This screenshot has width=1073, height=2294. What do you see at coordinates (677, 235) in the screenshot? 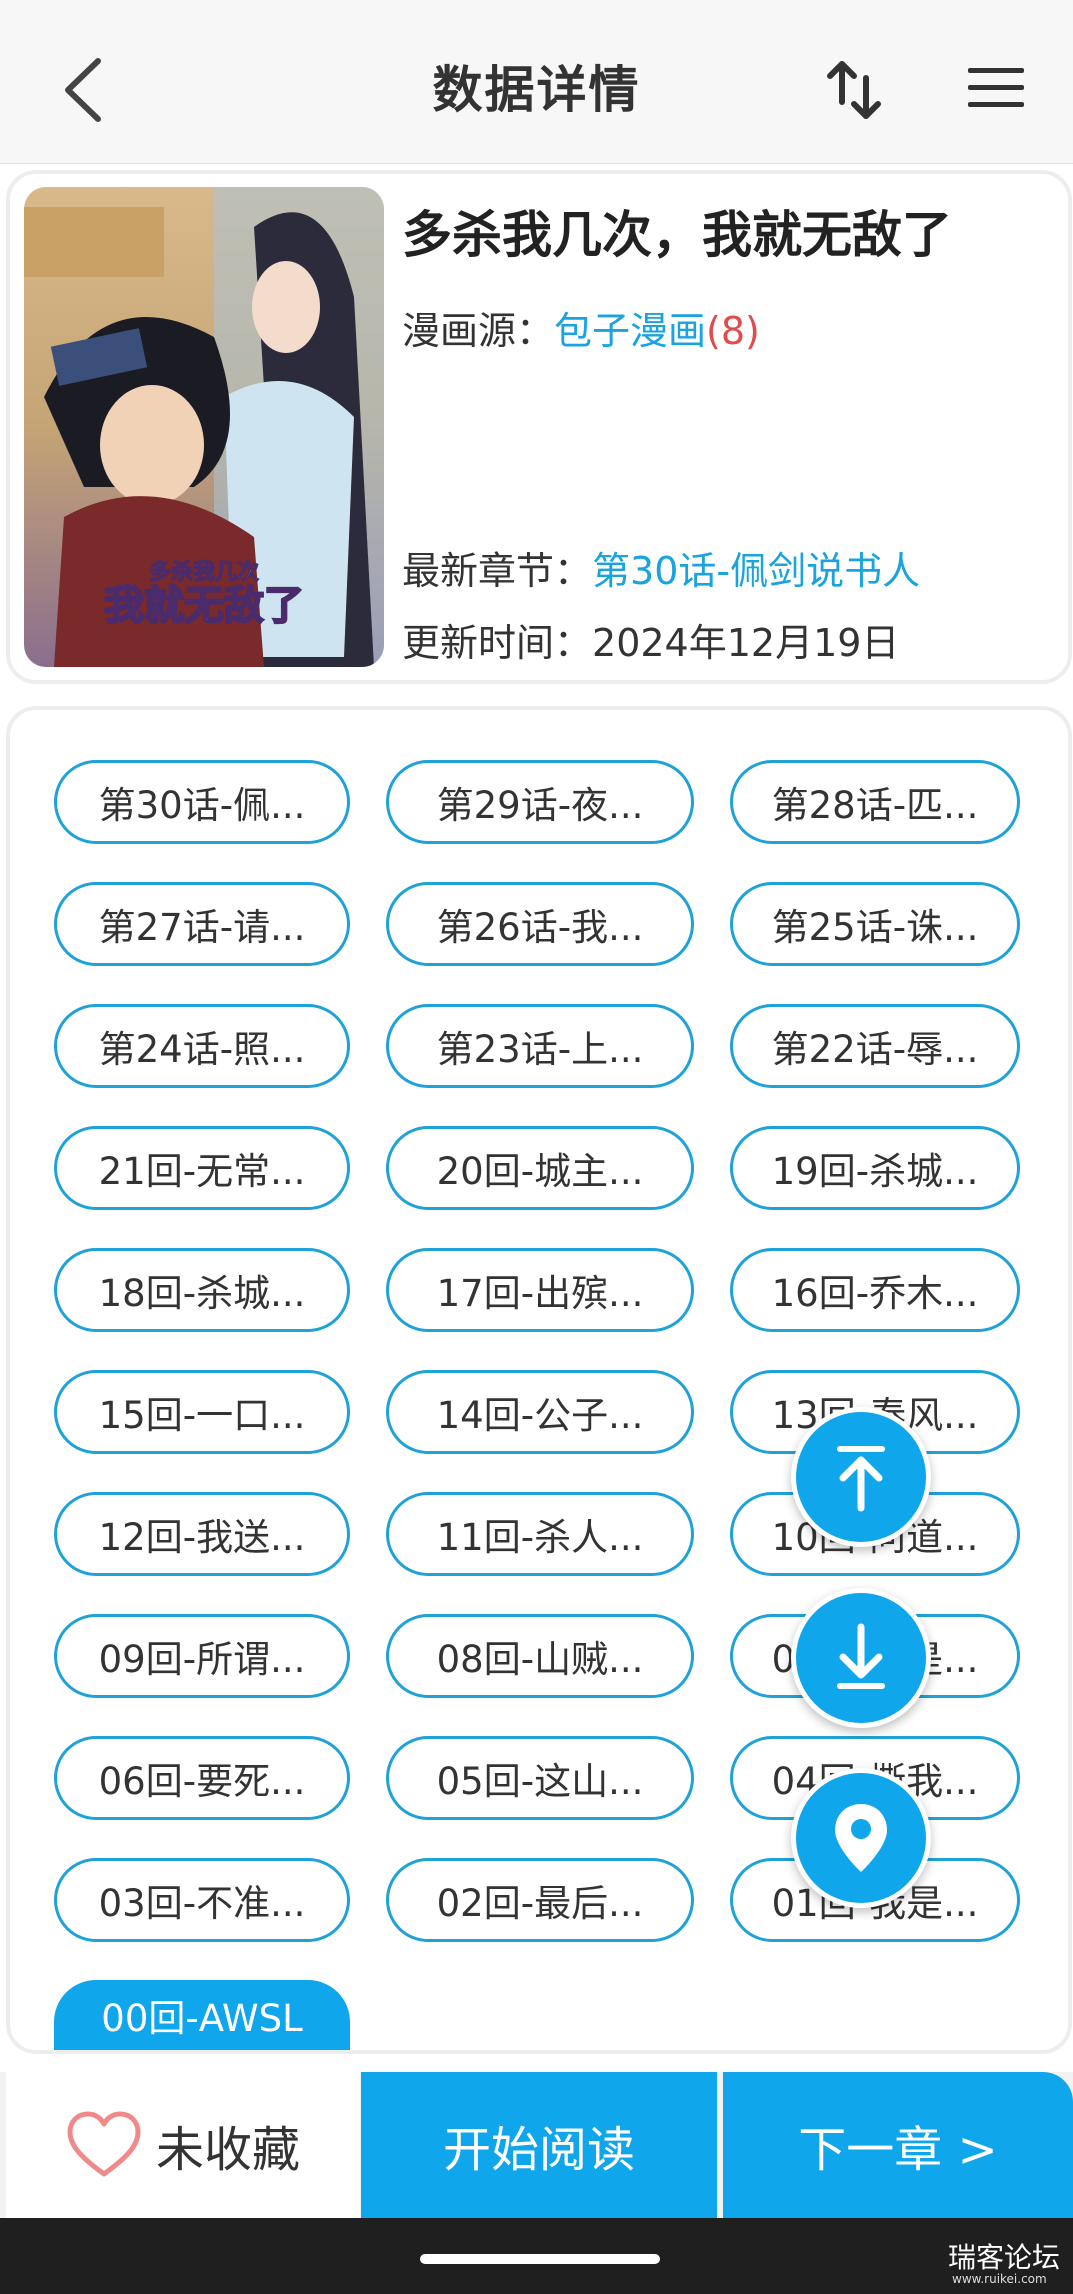
I see `comic-title: 多杀我几次，我就无敌了` at bounding box center [677, 235].